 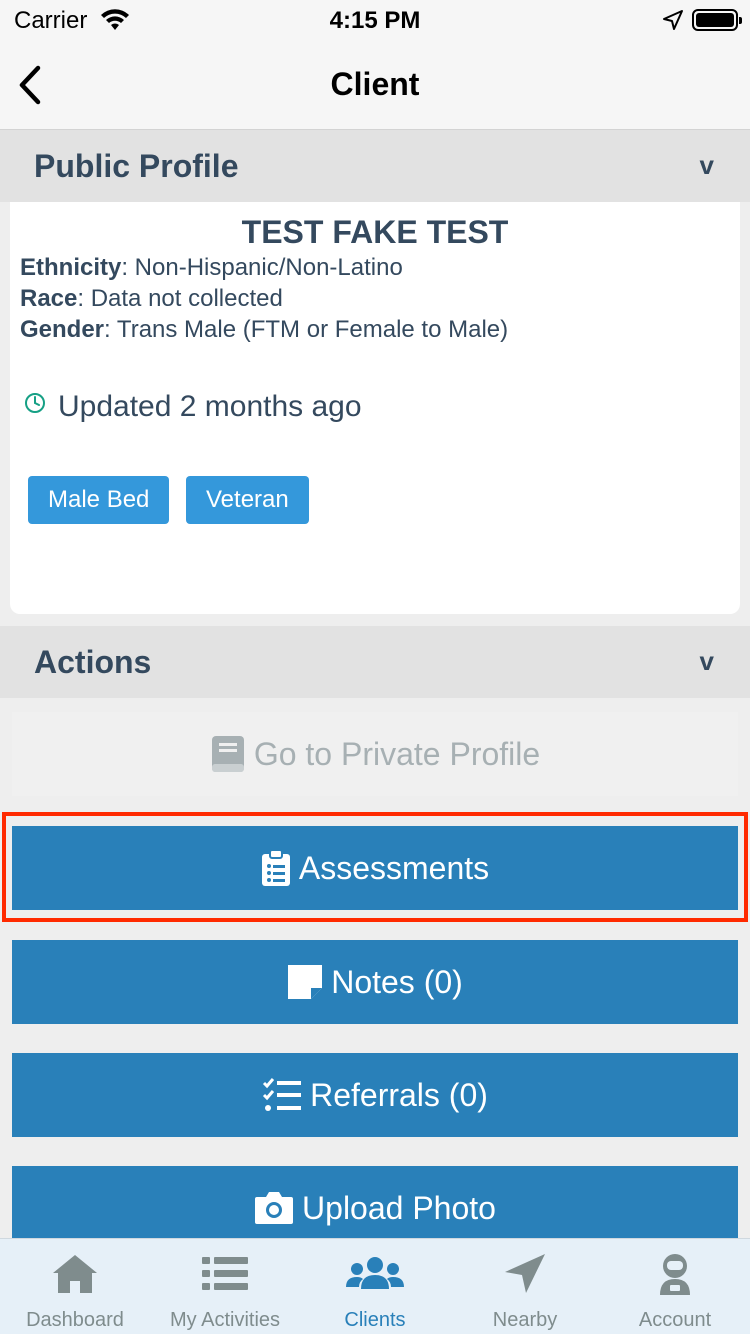 I want to click on assessments-button: Assessments, so click(x=375, y=868).